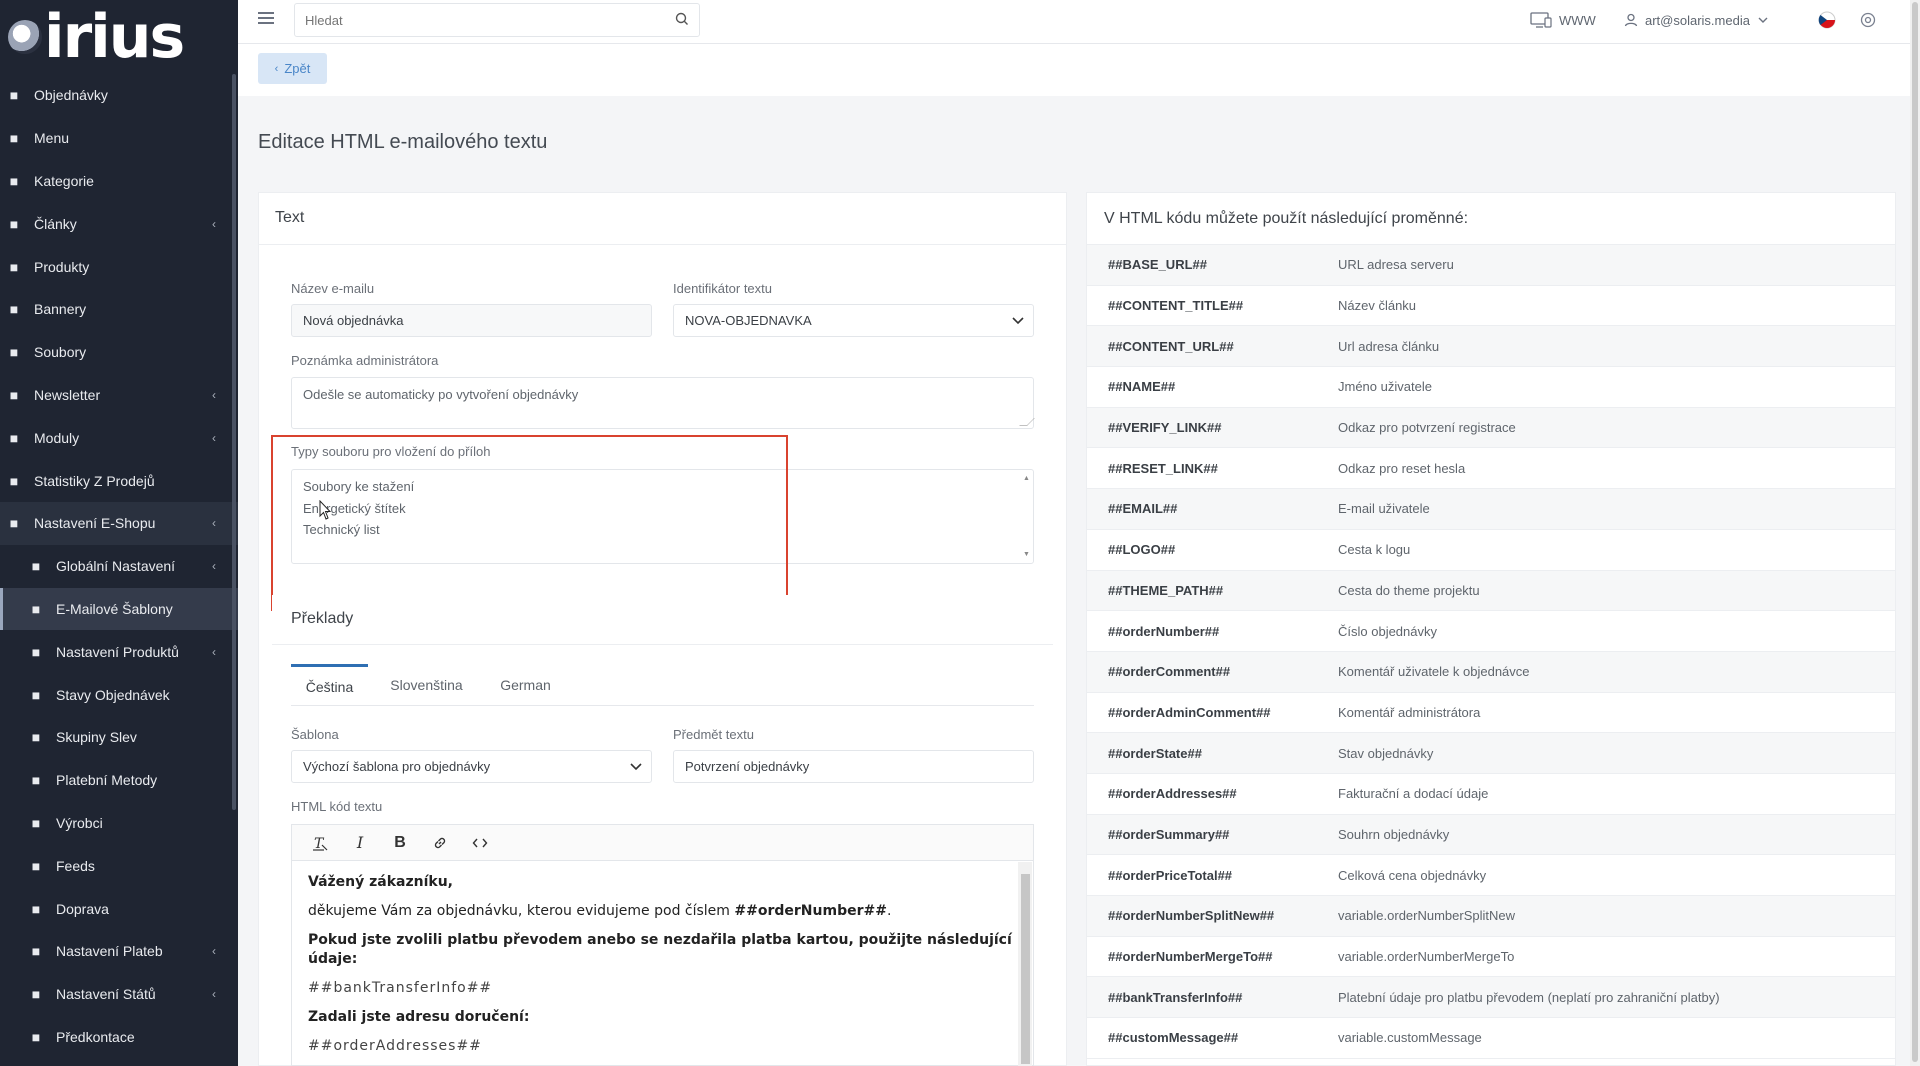 The width and height of the screenshot is (1920, 1066). I want to click on file-icon: ■, so click(36, 1036).